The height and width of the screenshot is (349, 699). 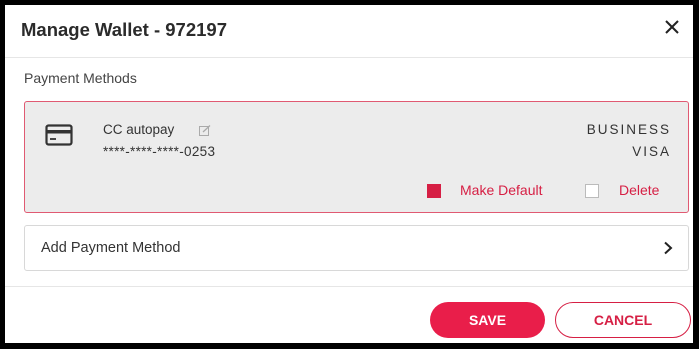 I want to click on chevron-right-icon, so click(x=668, y=248).